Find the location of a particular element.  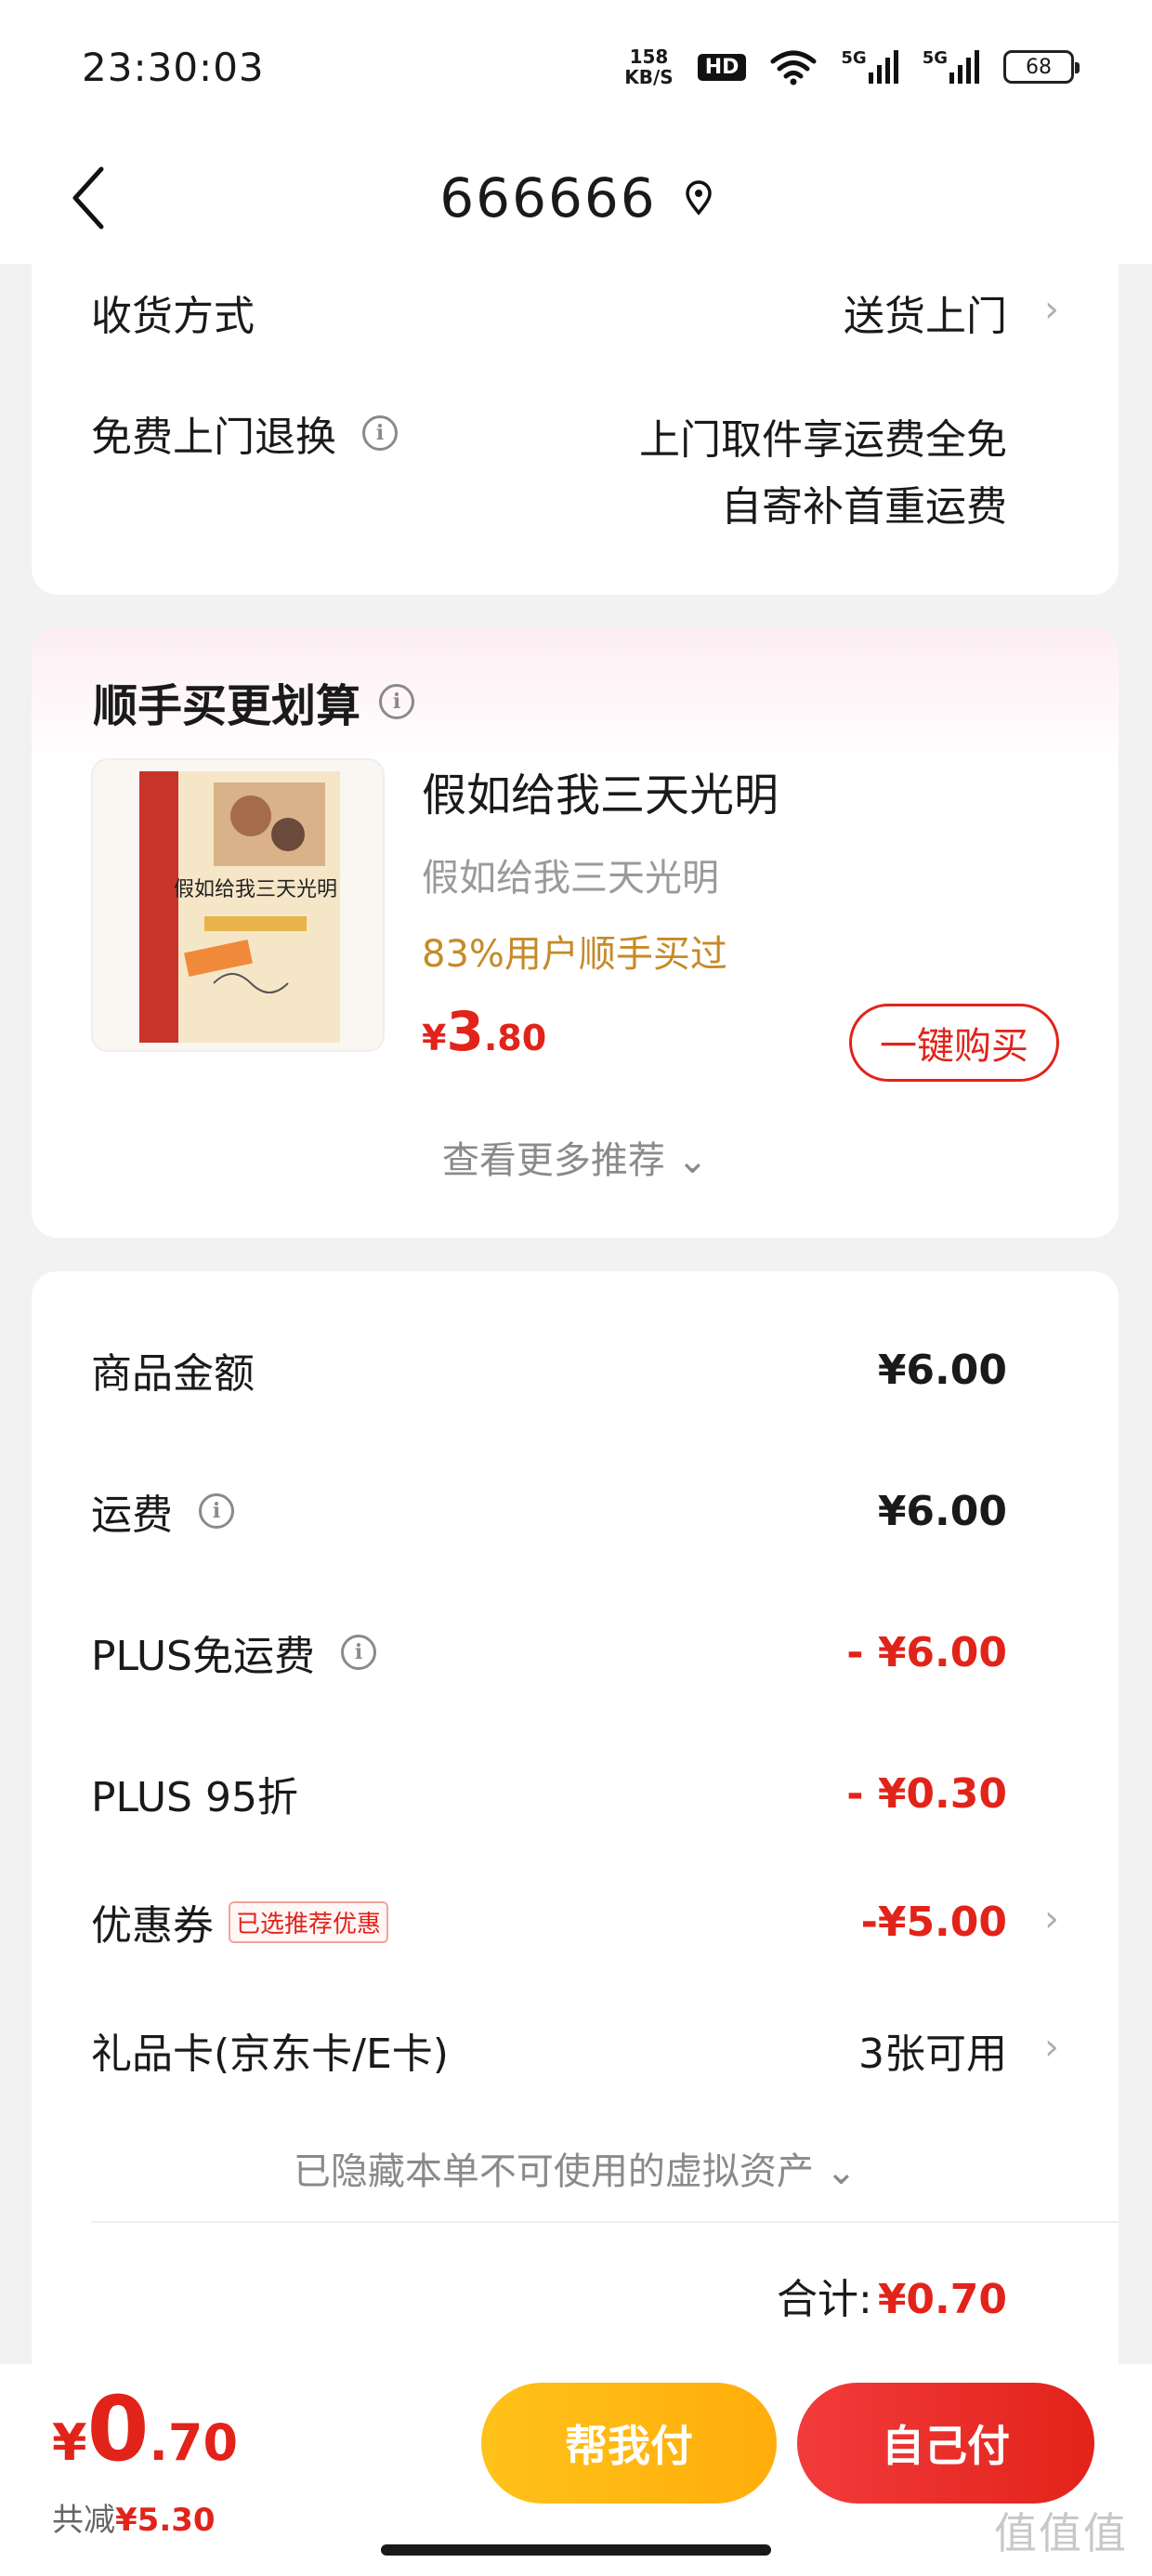

delivery-method-row: 收货方式 送货上门 is located at coordinates (549, 312).